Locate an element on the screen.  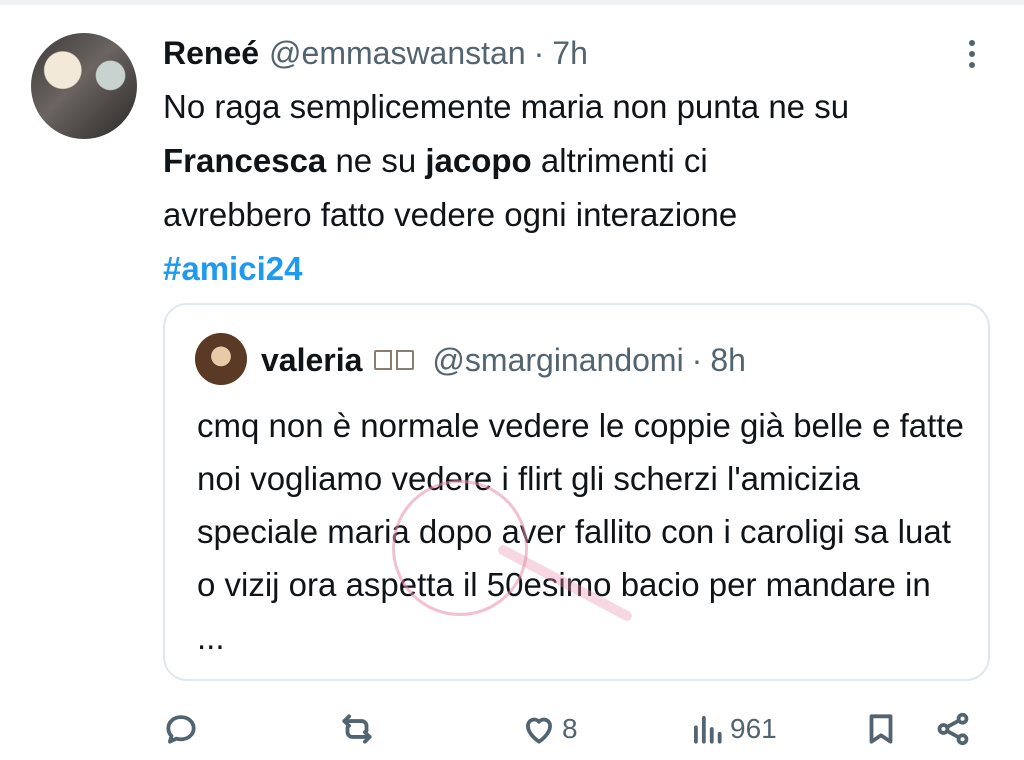
timestamp: 7h is located at coordinates (570, 53).